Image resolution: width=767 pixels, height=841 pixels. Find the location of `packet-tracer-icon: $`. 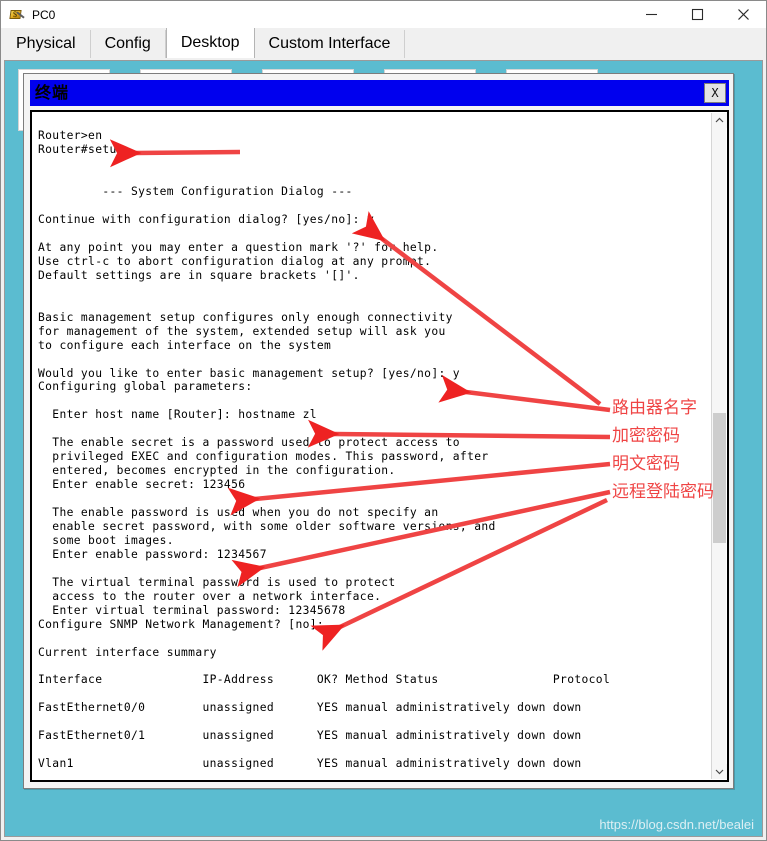

packet-tracer-icon: $ is located at coordinates (17, 15).